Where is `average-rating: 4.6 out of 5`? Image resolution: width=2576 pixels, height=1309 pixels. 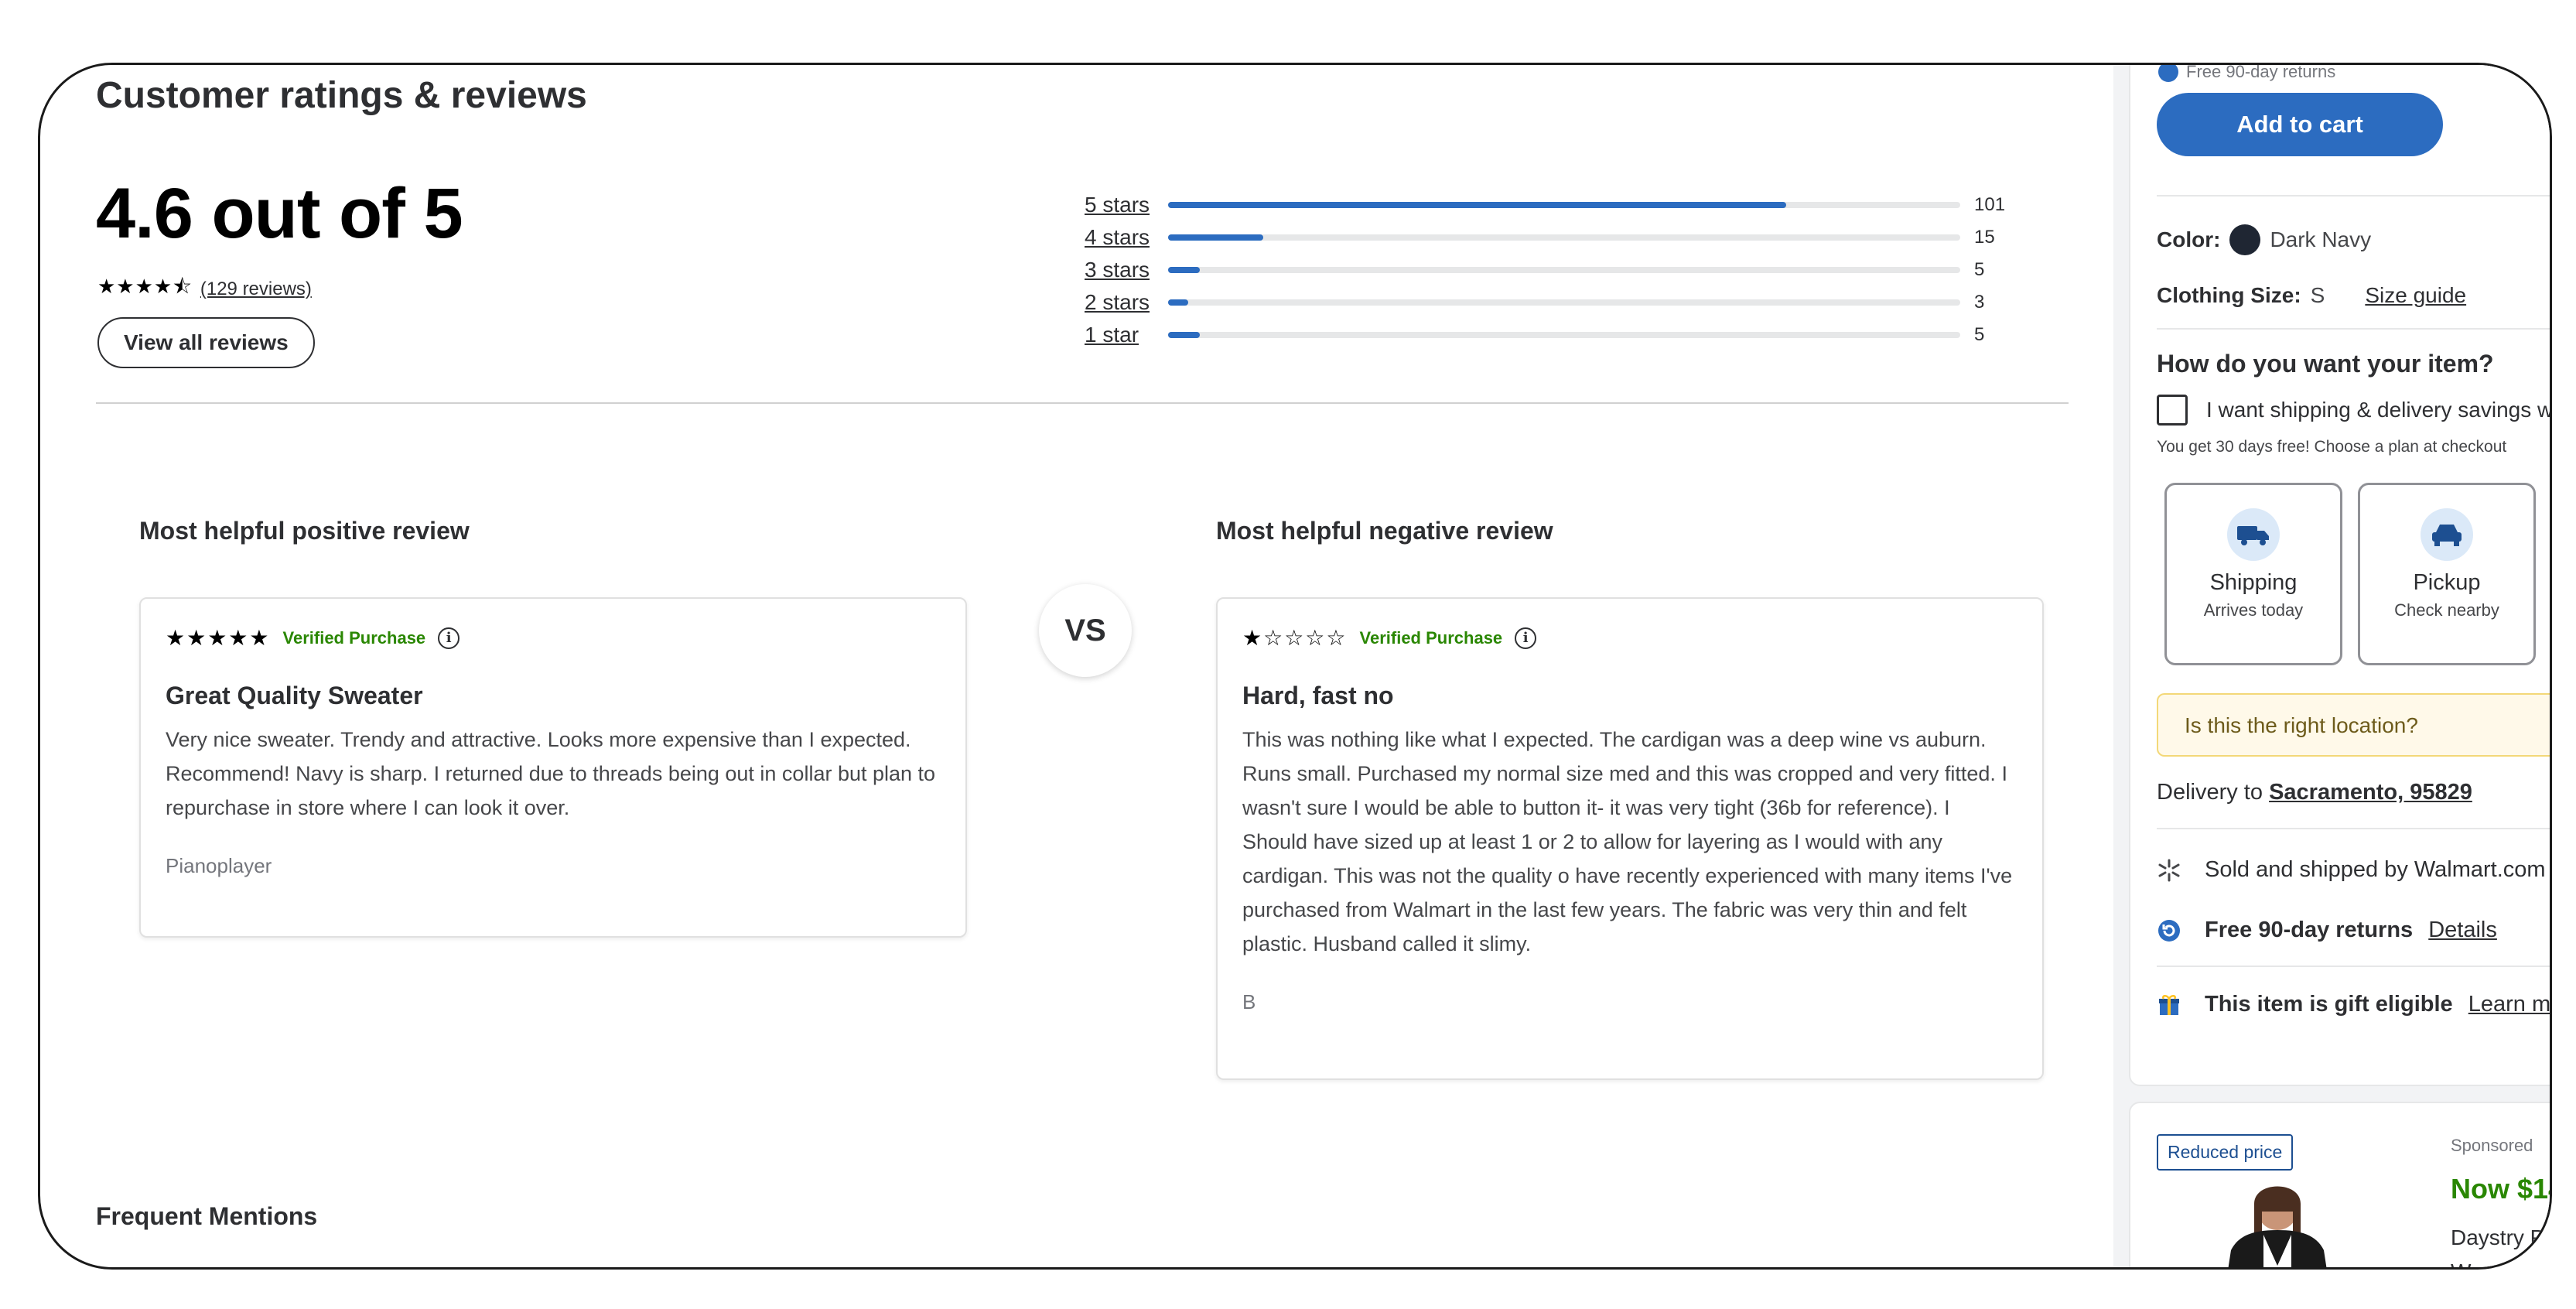
average-rating: 4.6 out of 5 is located at coordinates (279, 214).